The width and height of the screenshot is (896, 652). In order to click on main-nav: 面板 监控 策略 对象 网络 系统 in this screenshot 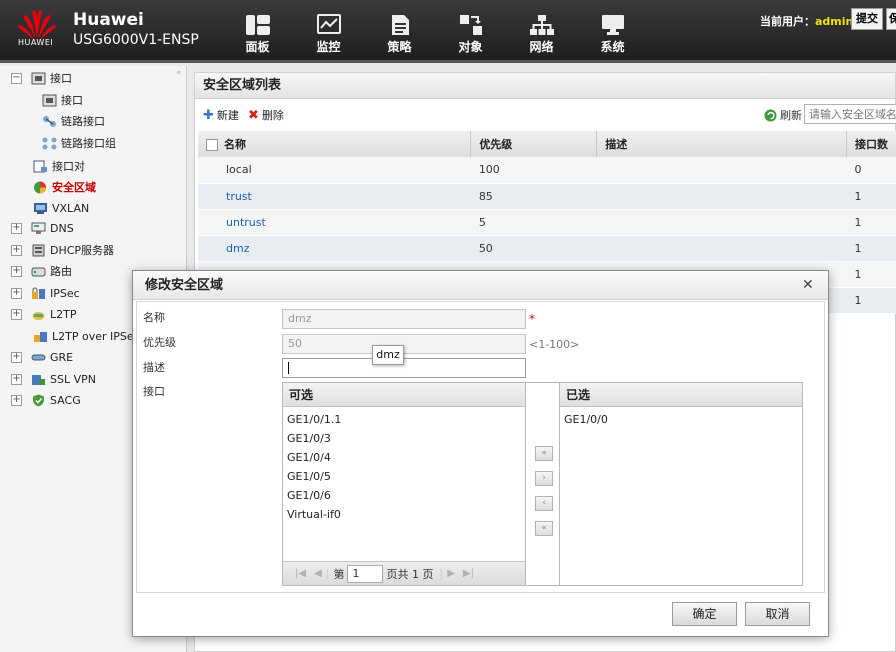, I will do `click(435, 34)`.